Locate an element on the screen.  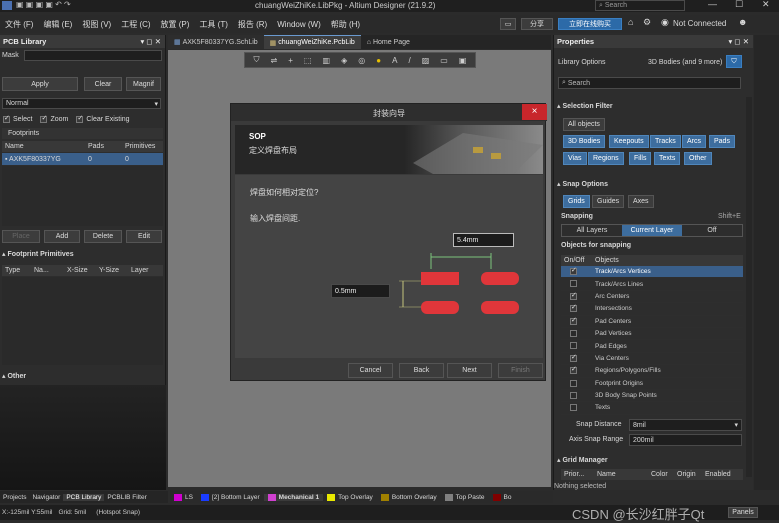
col-type: Type is located at coordinates (18, 270).